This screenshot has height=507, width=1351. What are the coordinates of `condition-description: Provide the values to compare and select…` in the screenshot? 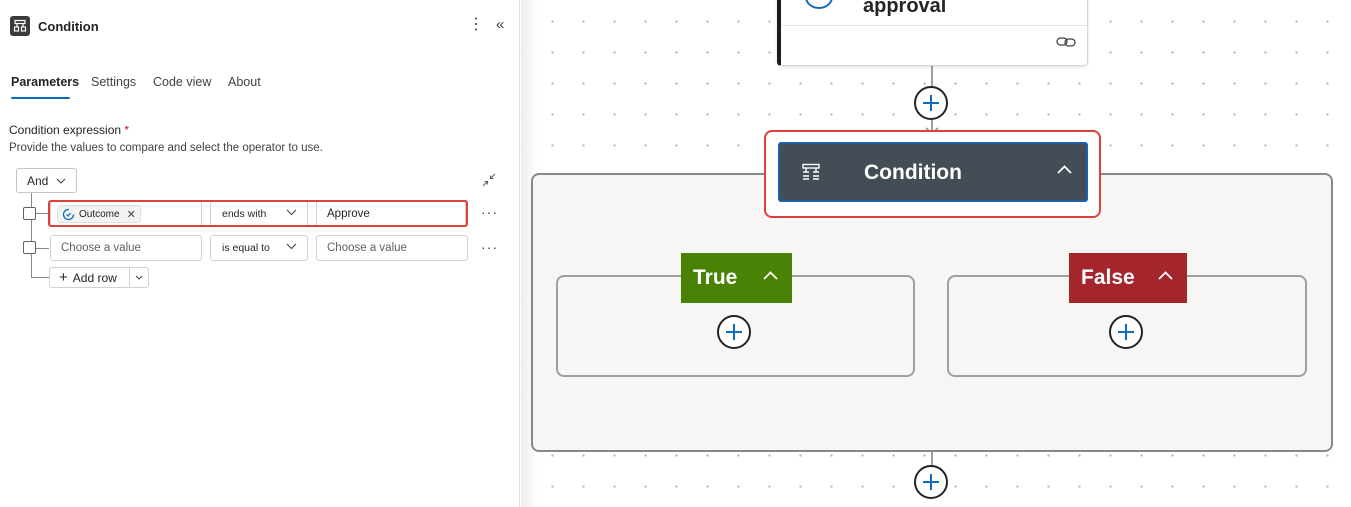 It's located at (166, 148).